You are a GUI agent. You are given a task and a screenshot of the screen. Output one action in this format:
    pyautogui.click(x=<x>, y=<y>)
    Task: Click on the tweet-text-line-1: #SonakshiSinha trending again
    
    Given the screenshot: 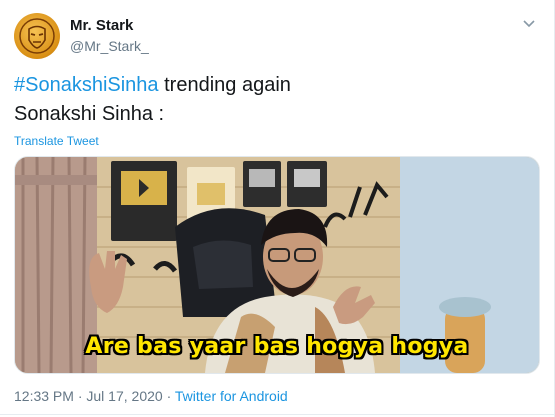 What is the action you would take?
    pyautogui.click(x=152, y=85)
    